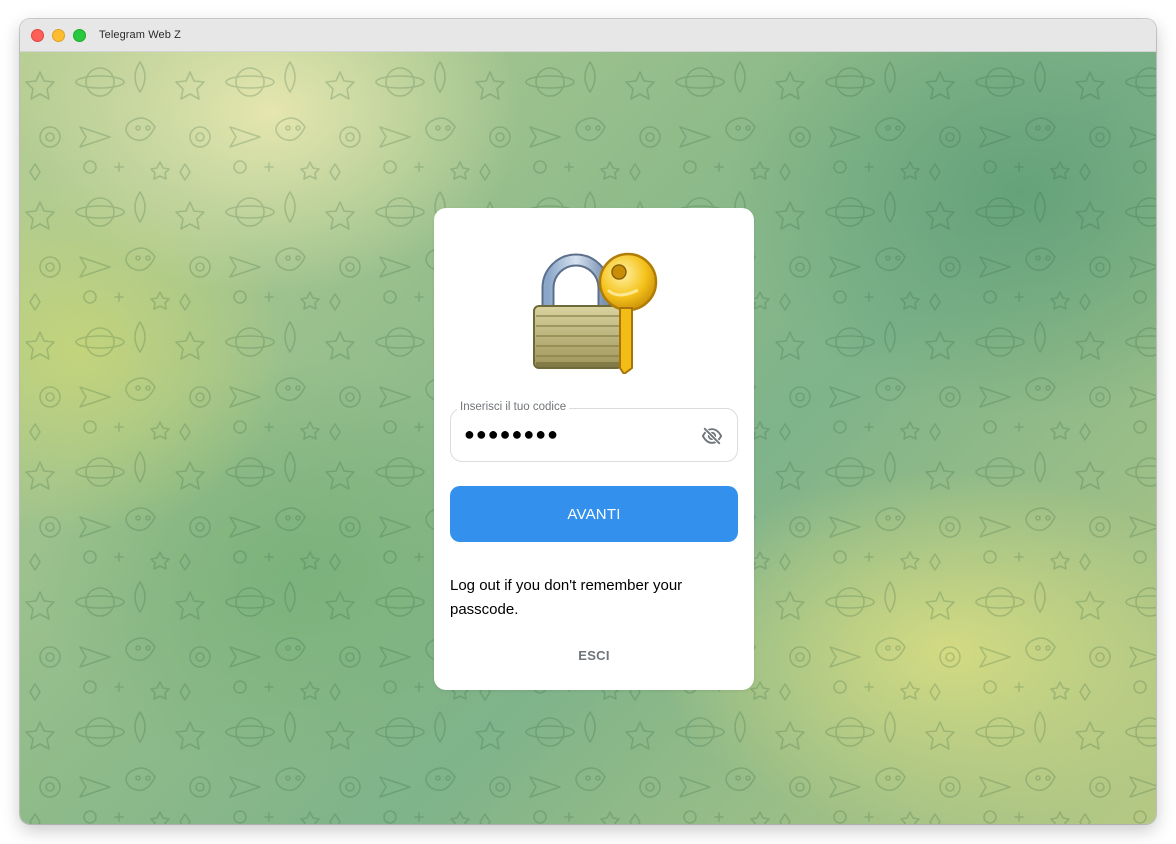 Image resolution: width=1176 pixels, height=844 pixels. Describe the element at coordinates (513, 407) in the screenshot. I see `passcode-field-label: Inserisci il tuo codice` at that location.